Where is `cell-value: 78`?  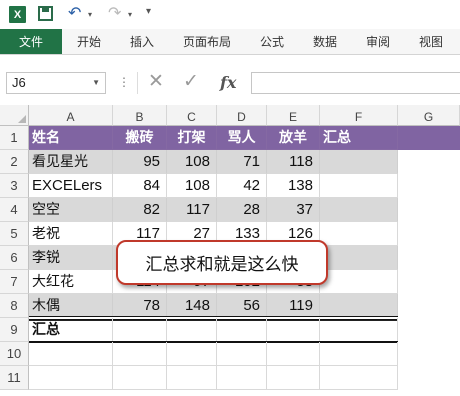
cell-value: 78 is located at coordinates (140, 306).